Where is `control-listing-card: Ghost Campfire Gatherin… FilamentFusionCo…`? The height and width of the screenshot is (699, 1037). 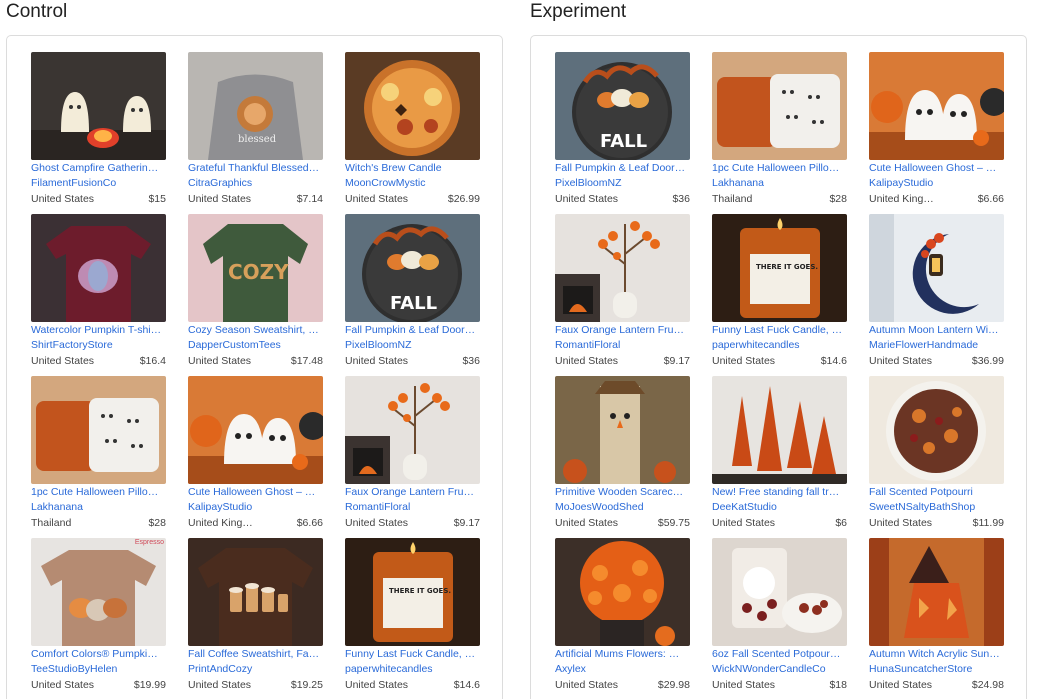
control-listing-card: Ghost Campfire Gatherin… FilamentFusionCo… is located at coordinates (98, 133).